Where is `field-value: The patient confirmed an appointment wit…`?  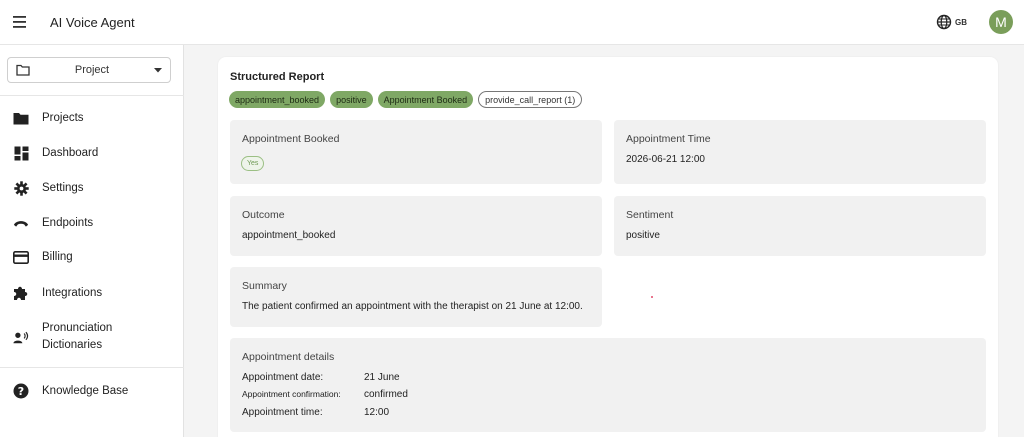
field-value: The patient confirmed an appointment wit… is located at coordinates (412, 306).